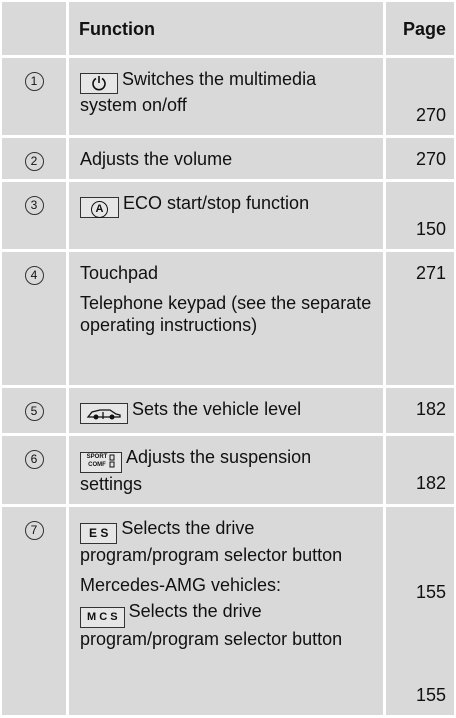  What do you see at coordinates (34, 411) in the screenshot?
I see `row-number: 5` at bounding box center [34, 411].